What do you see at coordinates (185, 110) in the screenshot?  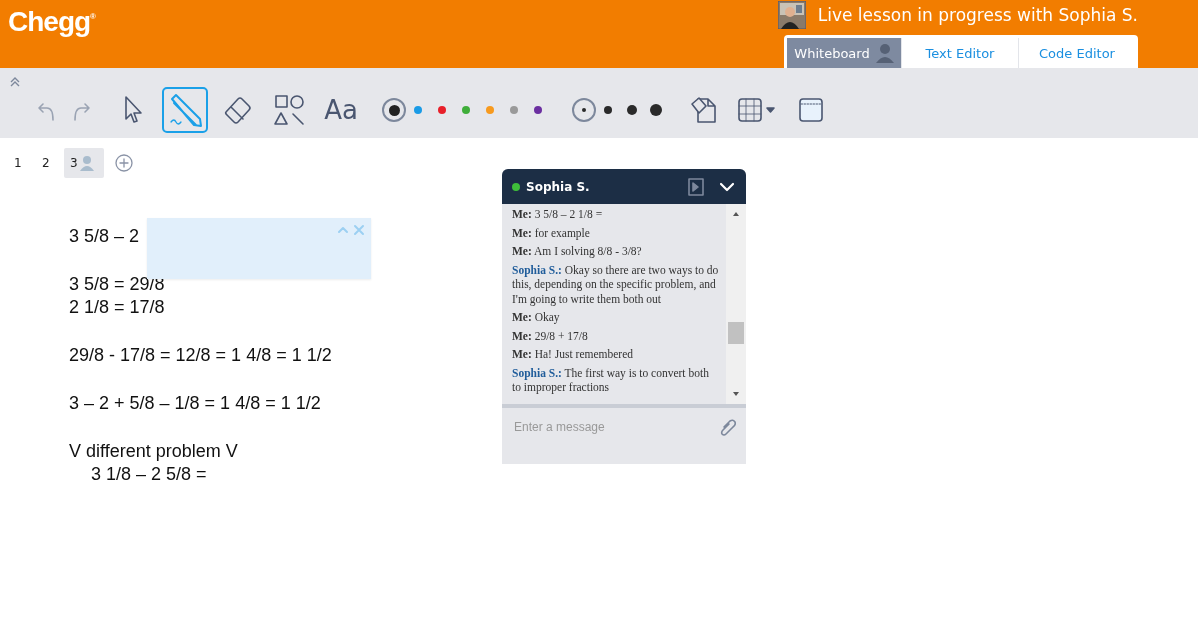 I see `pen-tool` at bounding box center [185, 110].